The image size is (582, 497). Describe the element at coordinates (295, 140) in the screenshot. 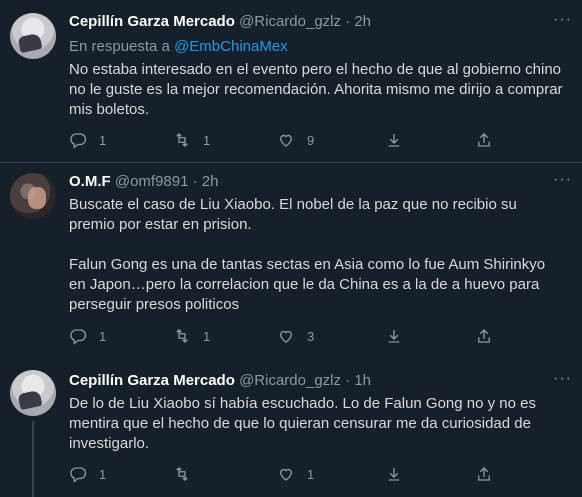

I see `like-button: 9` at that location.